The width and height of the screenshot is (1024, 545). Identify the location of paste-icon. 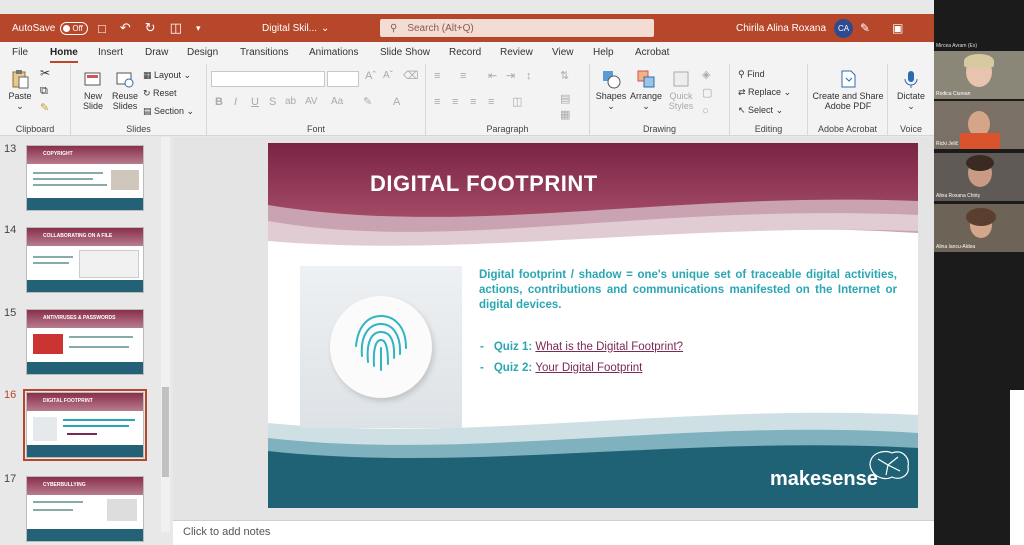
(20, 79).